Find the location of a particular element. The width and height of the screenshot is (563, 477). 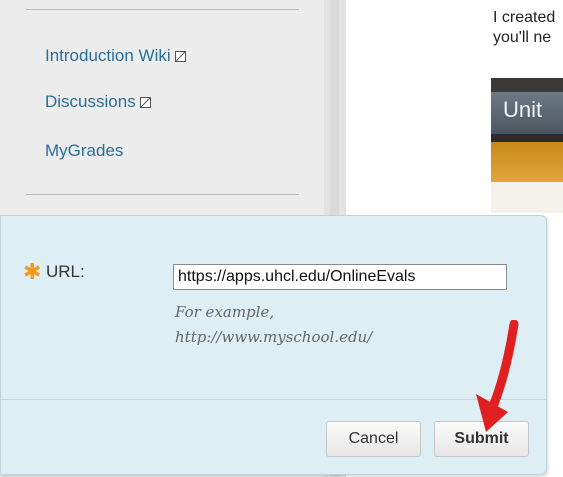

thumbnail-title: Unit is located at coordinates (523, 109).